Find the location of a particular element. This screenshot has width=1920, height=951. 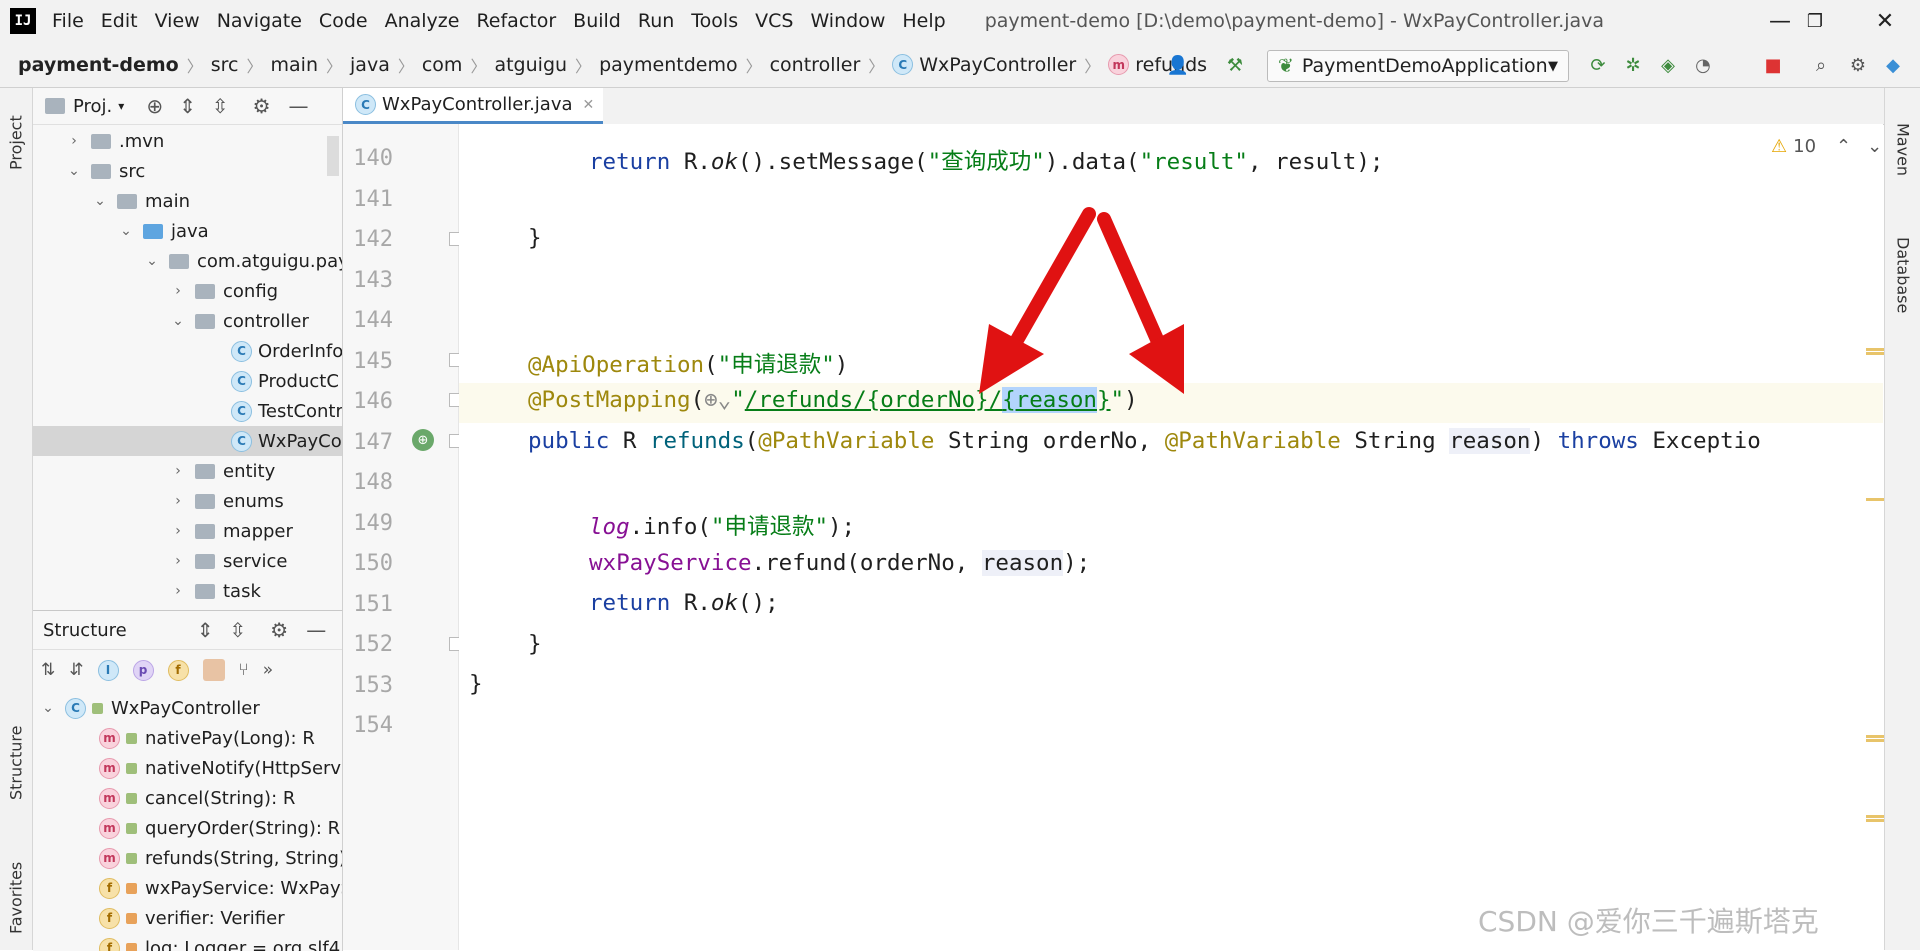

menu-refactor: Refactor is located at coordinates (516, 21).